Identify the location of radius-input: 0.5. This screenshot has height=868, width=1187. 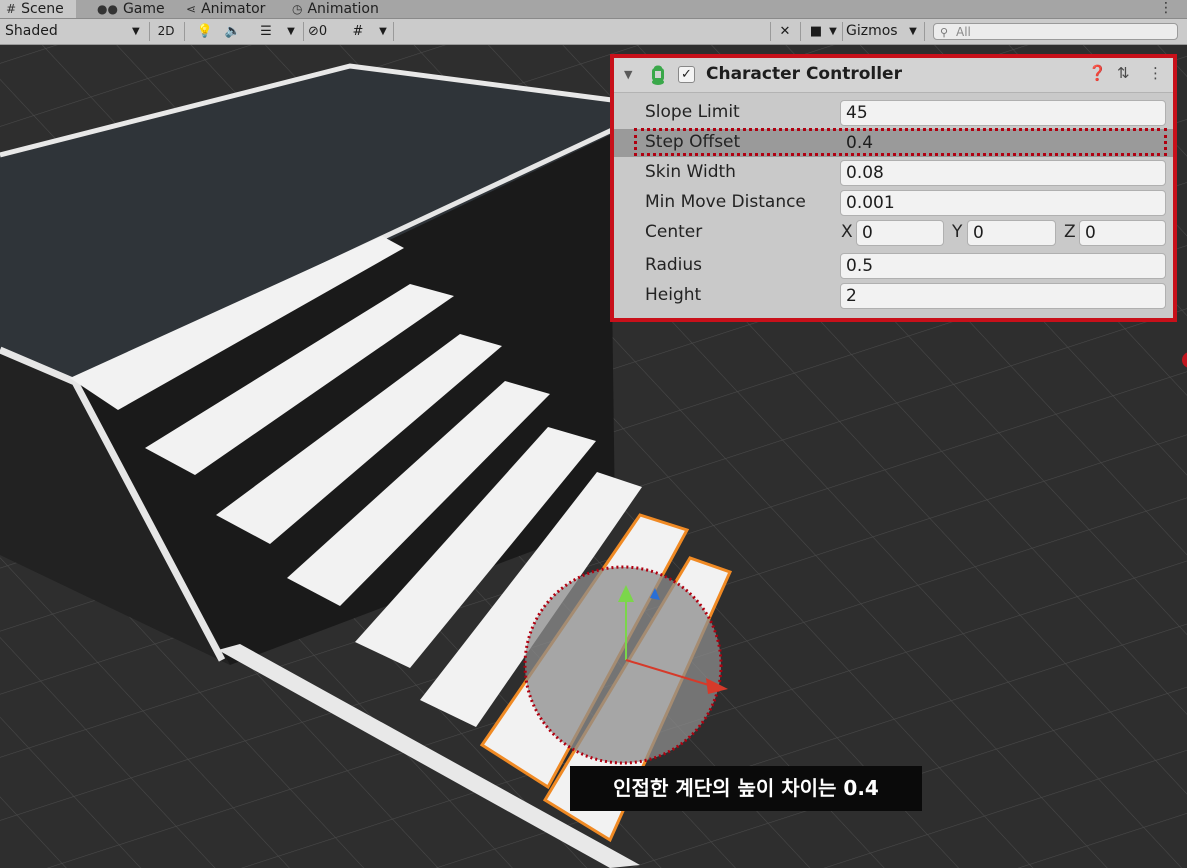
(1003, 266).